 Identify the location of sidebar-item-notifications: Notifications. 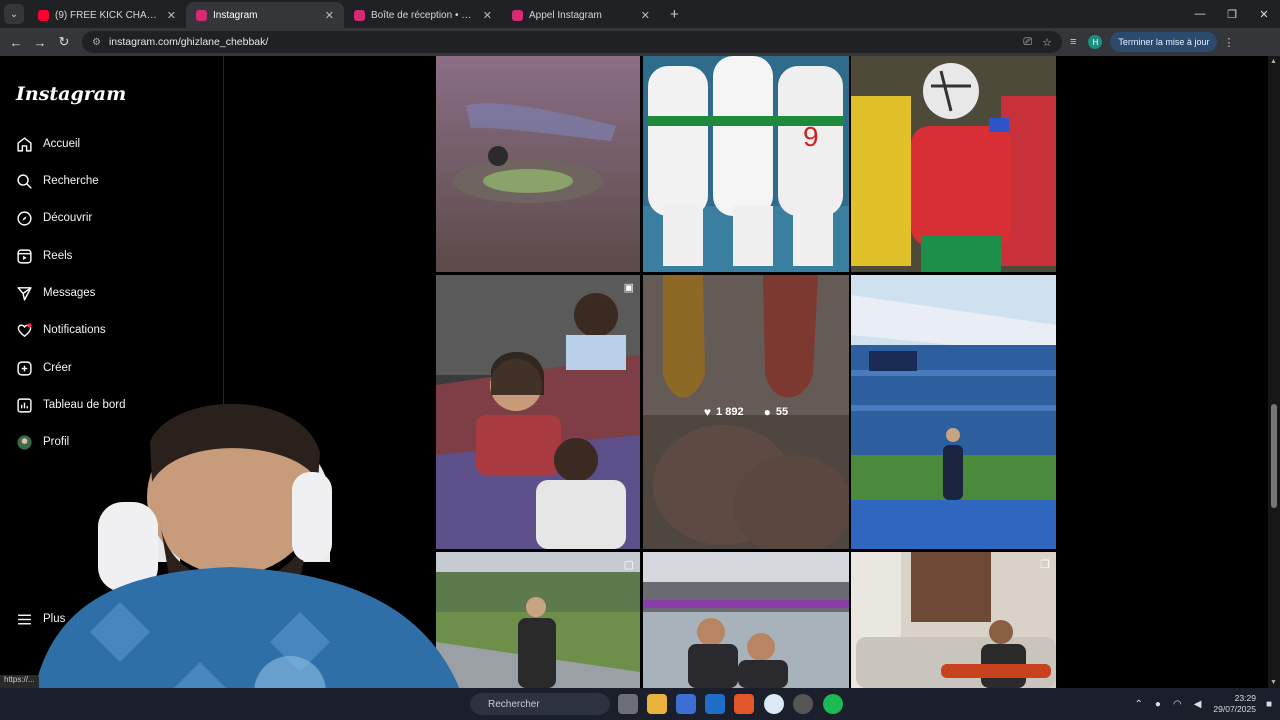
(61, 330).